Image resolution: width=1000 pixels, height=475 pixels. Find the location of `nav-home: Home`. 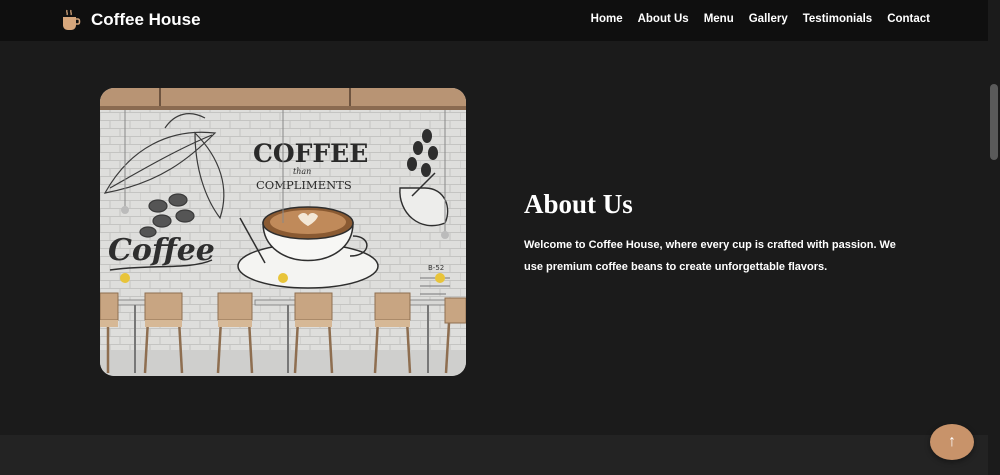

nav-home: Home is located at coordinates (607, 19).